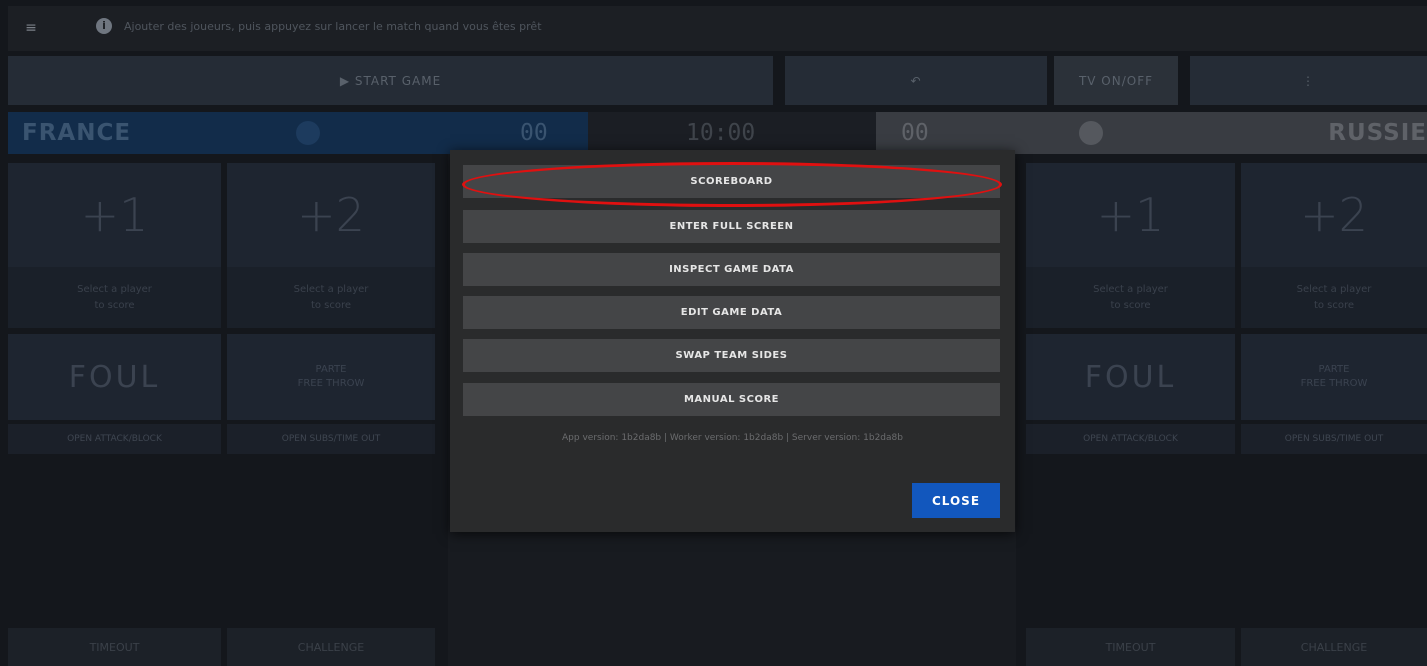  I want to click on left-timeout-button: TIMEOUT, so click(114, 647).